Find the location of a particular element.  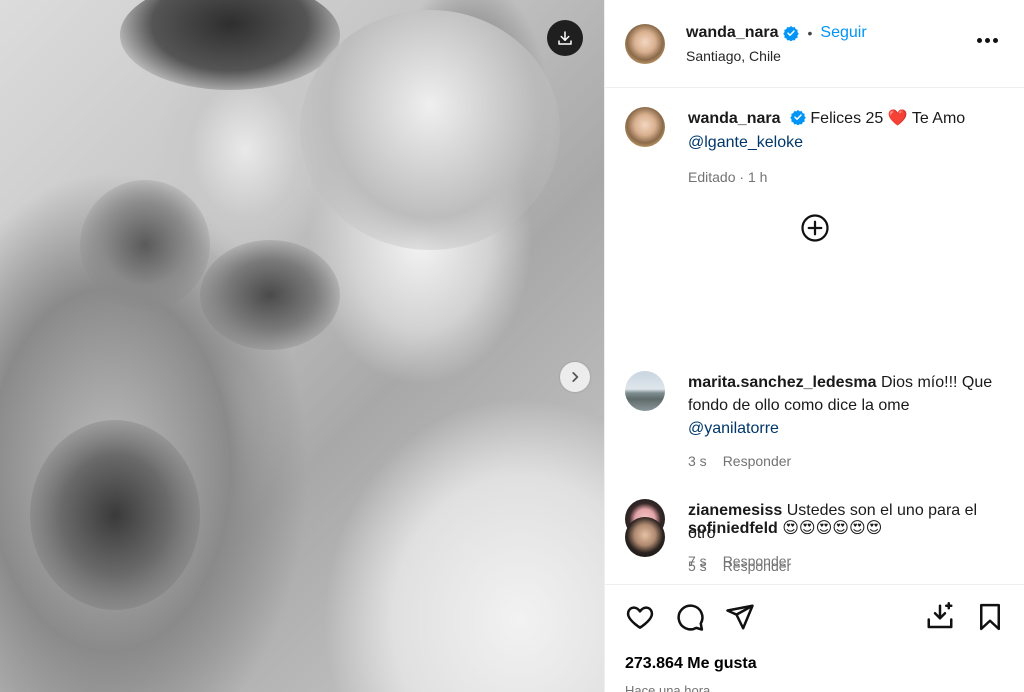

post-actions: 273.864 Me gusta Hace una hora is located at coordinates (814, 638).